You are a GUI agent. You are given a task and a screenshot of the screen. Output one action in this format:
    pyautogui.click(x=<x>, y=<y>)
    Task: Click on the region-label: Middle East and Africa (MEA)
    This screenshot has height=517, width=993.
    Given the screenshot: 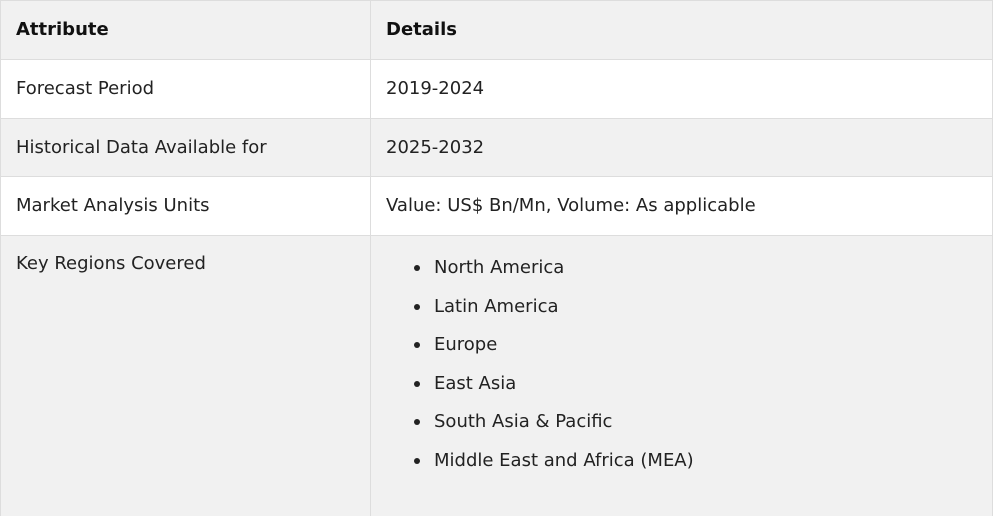 What is the action you would take?
    pyautogui.click(x=564, y=460)
    